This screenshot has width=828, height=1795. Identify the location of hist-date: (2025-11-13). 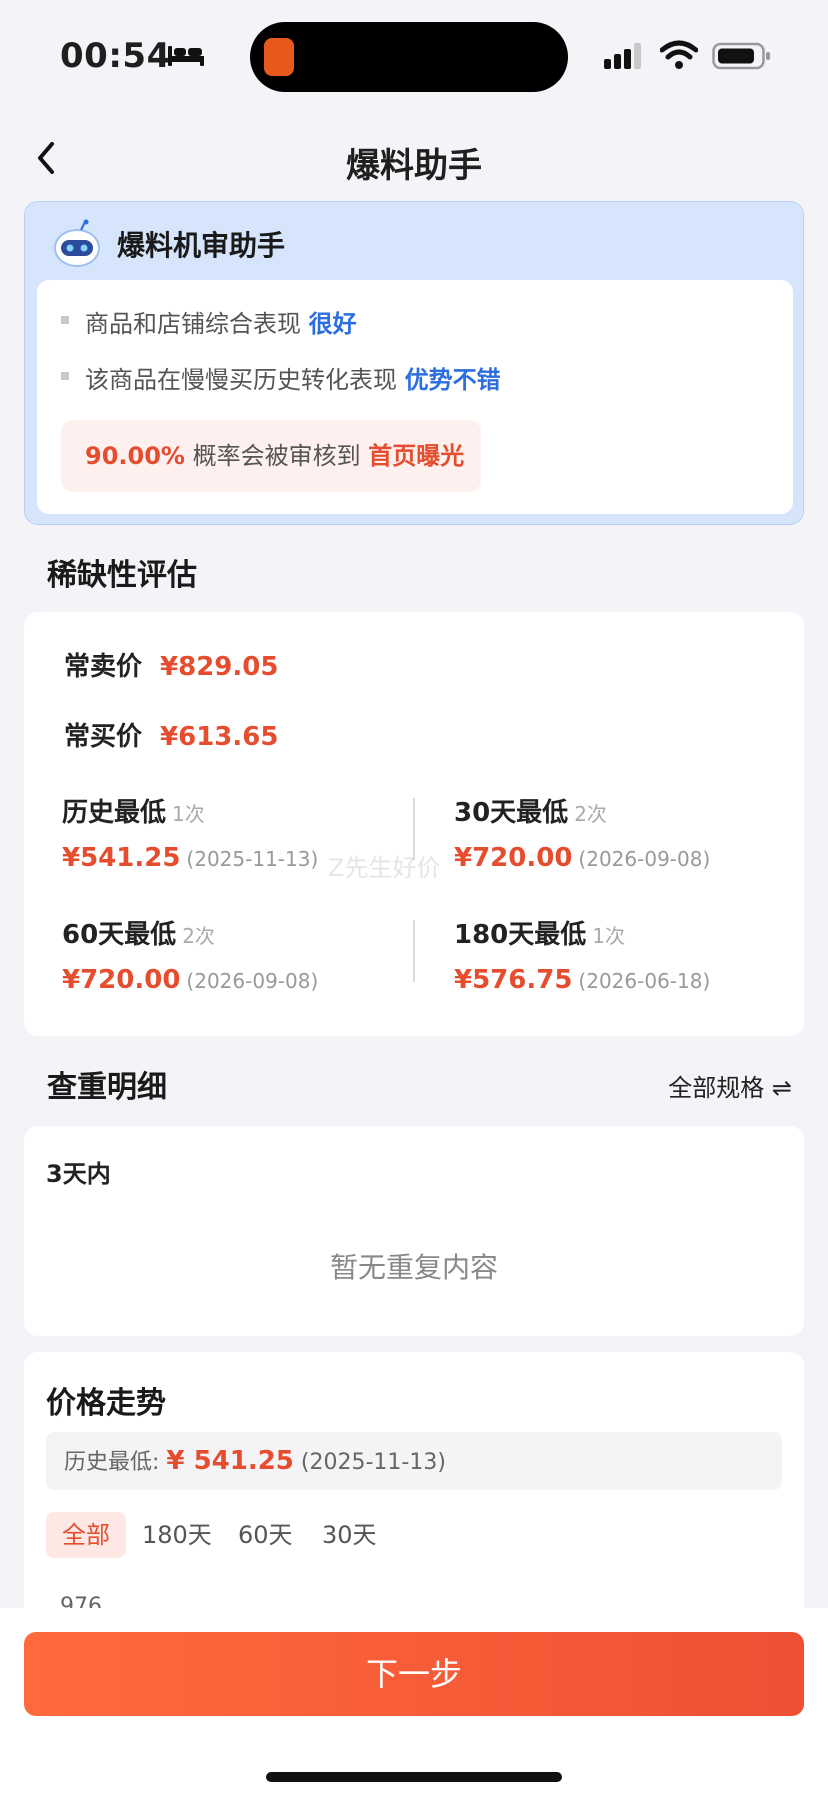
(373, 1462).